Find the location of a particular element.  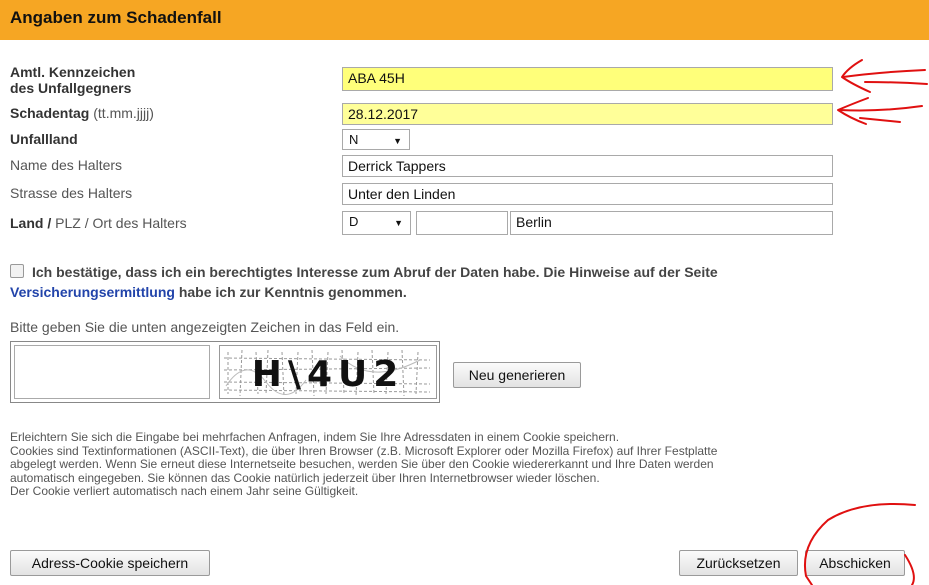

owner-country-select: D ▼ is located at coordinates (376, 223).